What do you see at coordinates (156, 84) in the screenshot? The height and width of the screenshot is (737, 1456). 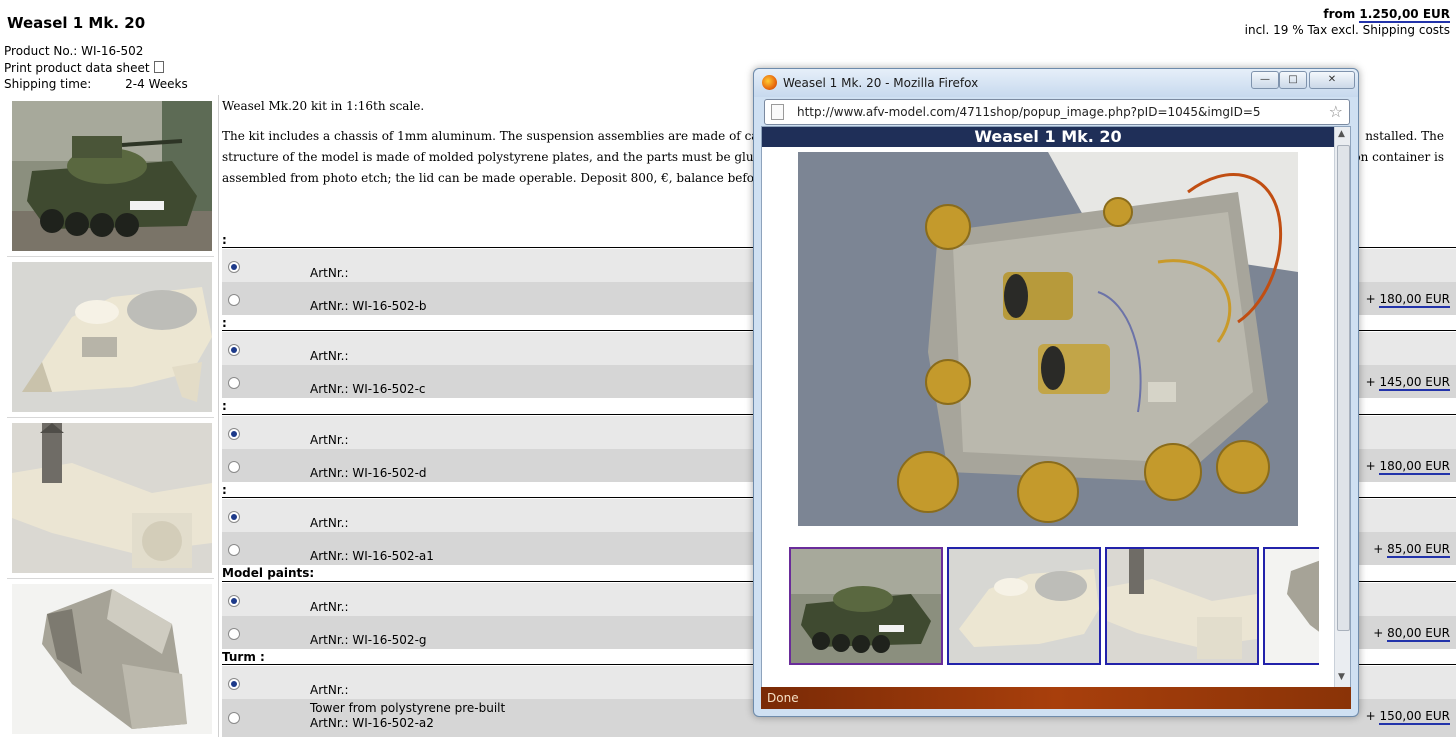 I see `shipping-time-value: 2-4 Weeks` at bounding box center [156, 84].